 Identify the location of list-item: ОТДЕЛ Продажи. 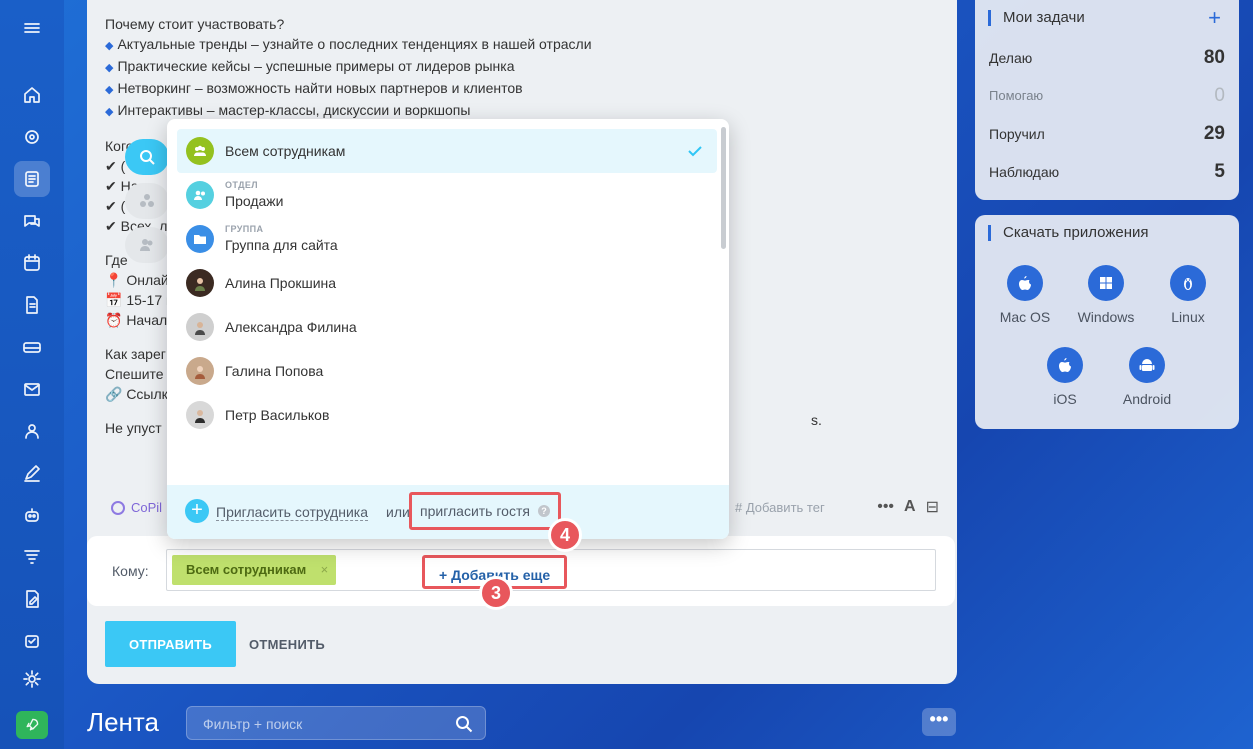
(447, 195).